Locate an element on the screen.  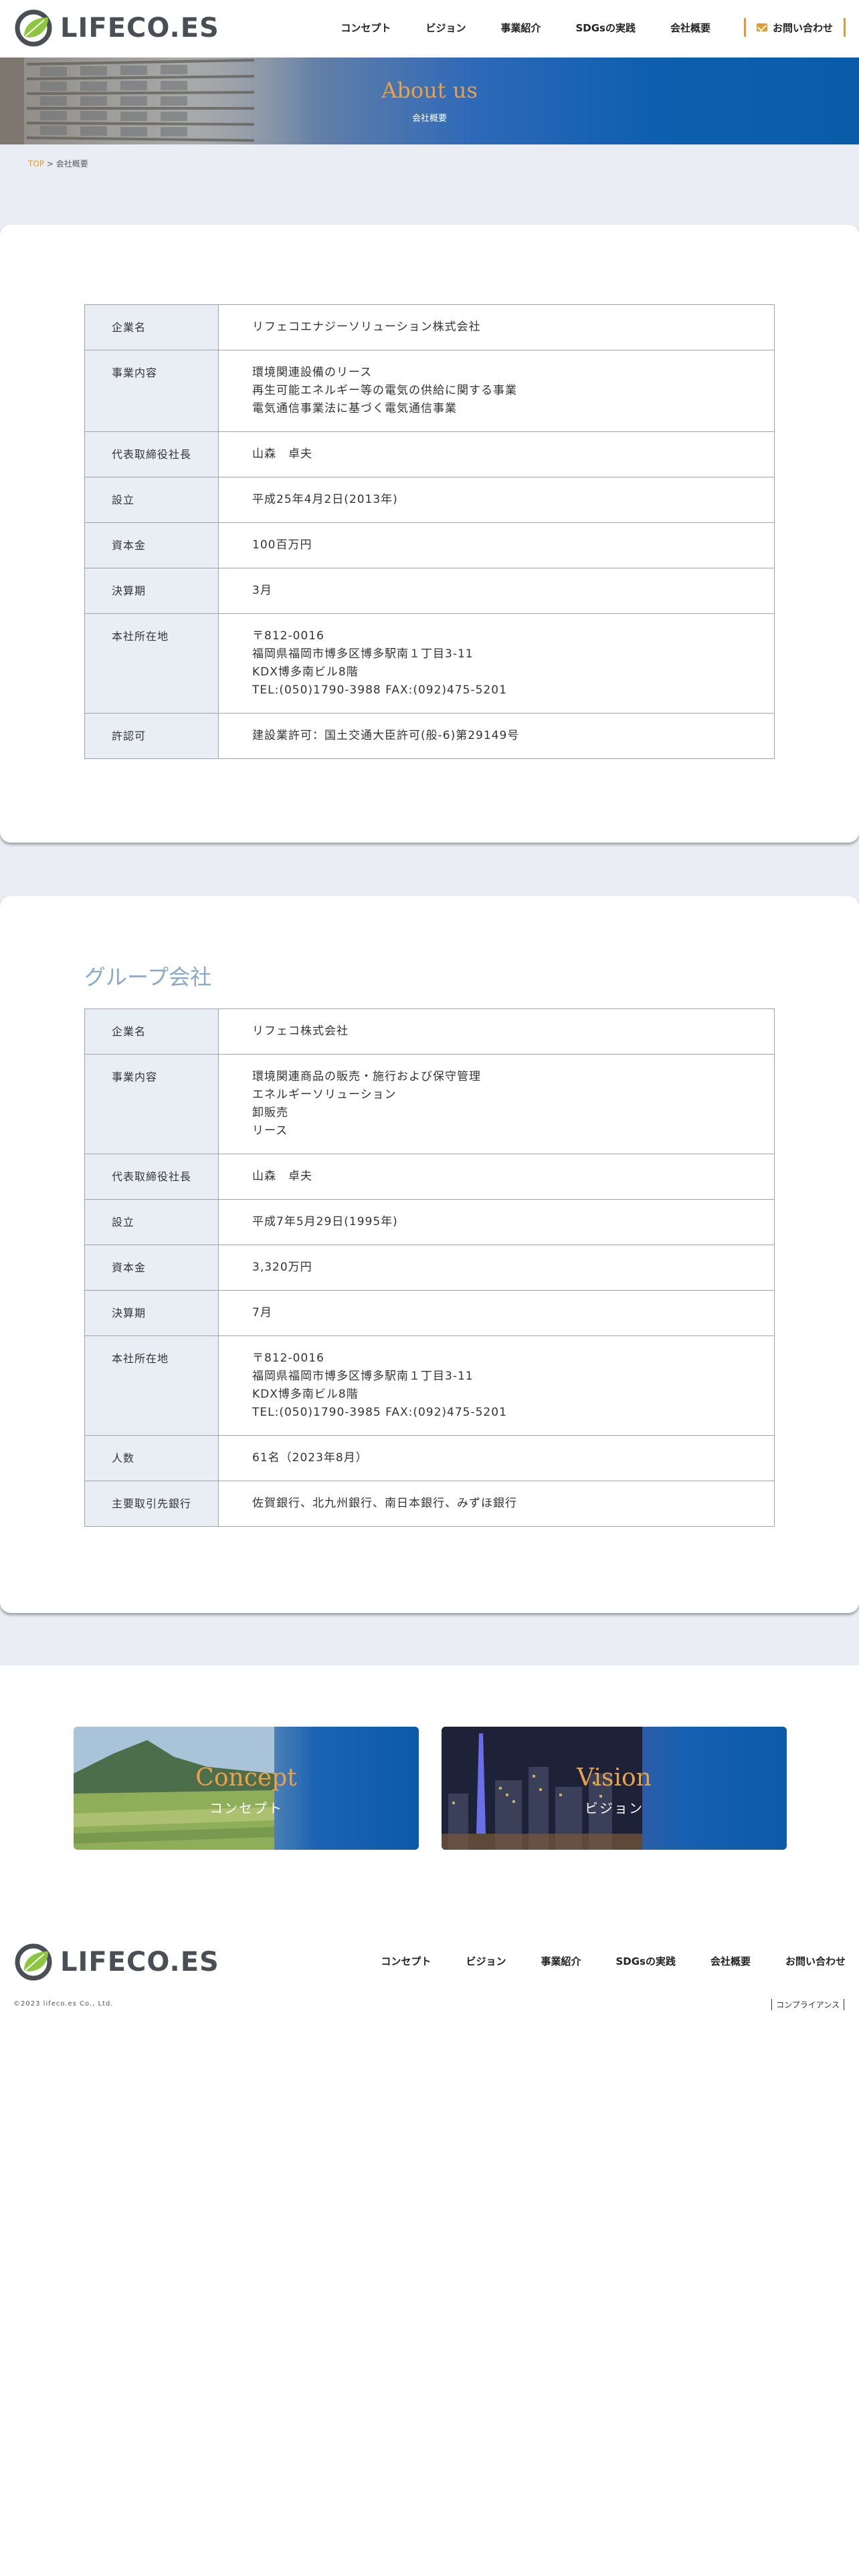
mail-icon is located at coordinates (762, 27).